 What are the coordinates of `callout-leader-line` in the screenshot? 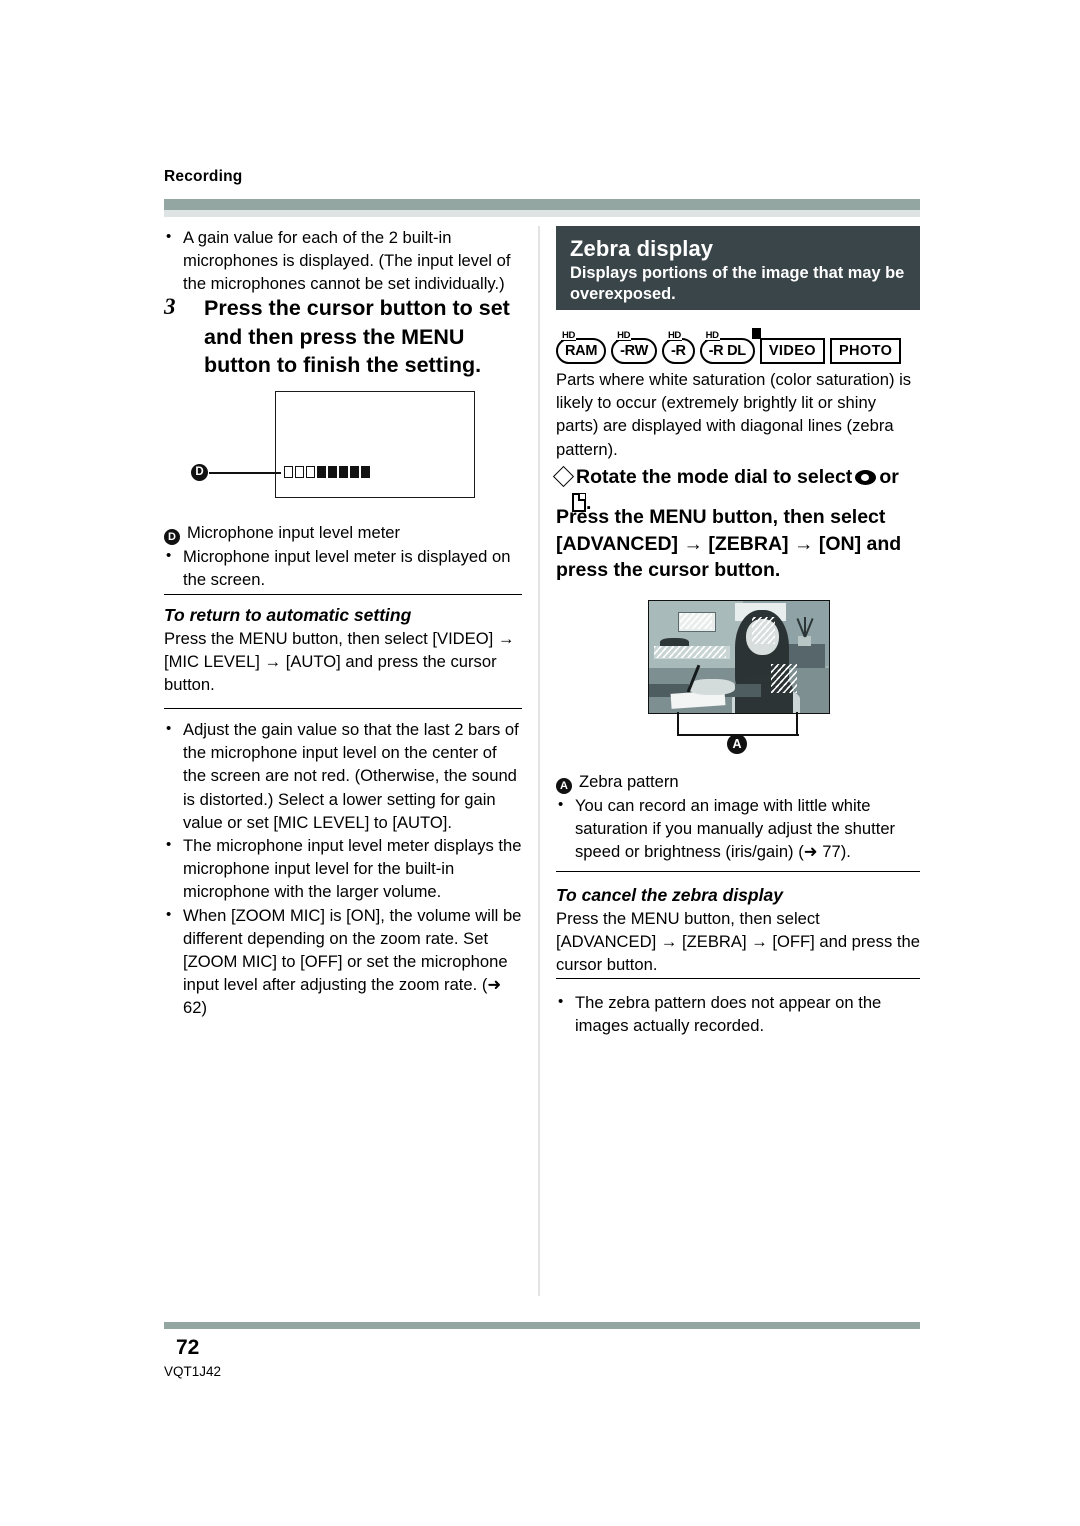 It's located at (245, 473).